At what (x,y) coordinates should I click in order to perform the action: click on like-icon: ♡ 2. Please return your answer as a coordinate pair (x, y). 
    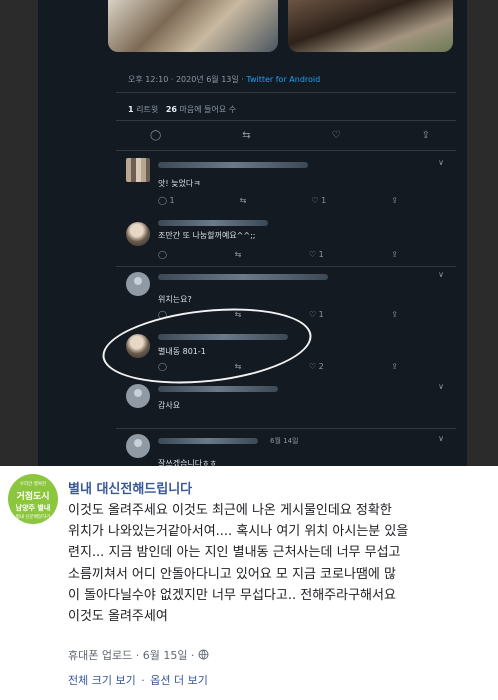
    Looking at the image, I should click on (316, 366).